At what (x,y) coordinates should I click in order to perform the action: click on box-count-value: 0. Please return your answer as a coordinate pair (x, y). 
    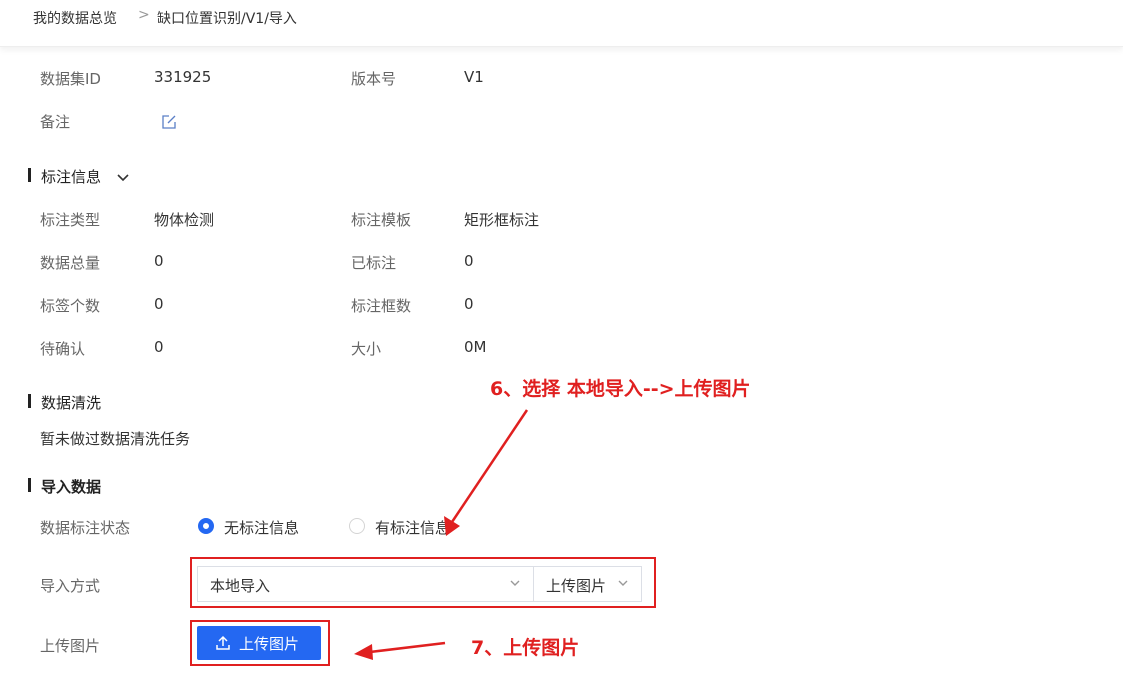
    Looking at the image, I should click on (469, 304).